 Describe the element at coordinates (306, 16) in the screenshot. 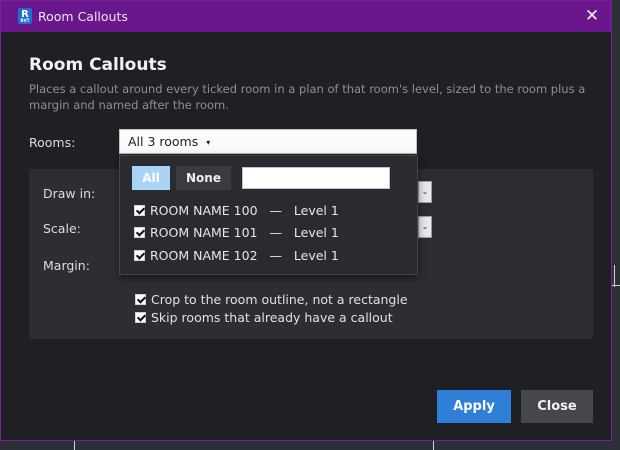

I see `title-bar: R RVT Room Callouts ✕` at that location.